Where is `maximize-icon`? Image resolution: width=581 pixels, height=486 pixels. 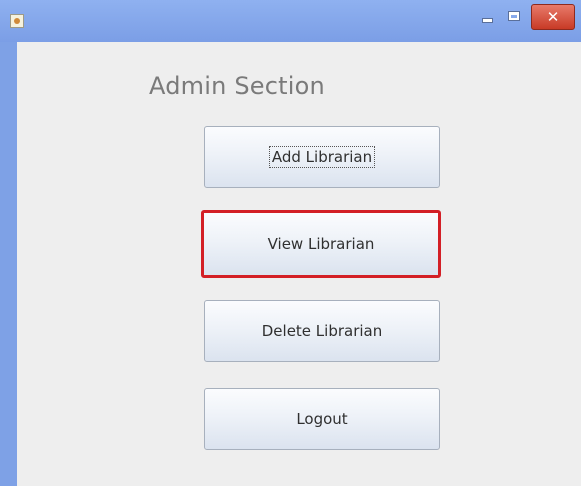
maximize-icon is located at coordinates (514, 16).